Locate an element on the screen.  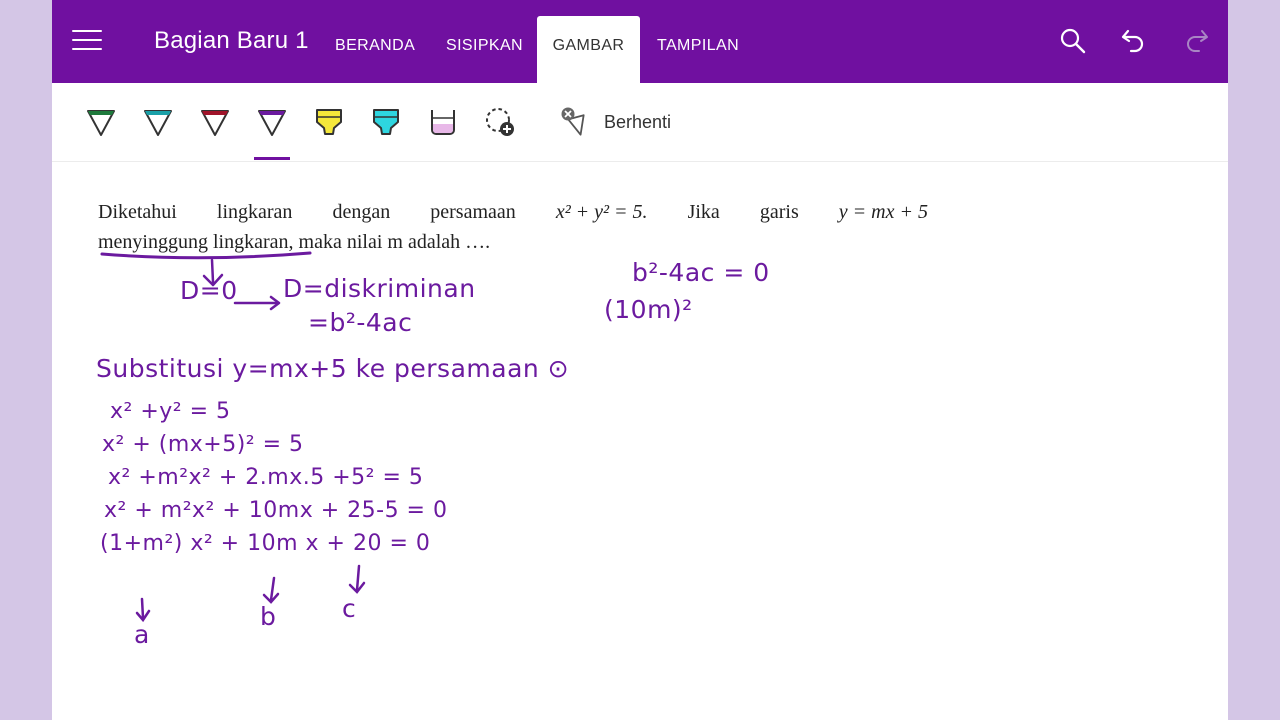
tab-sisipkan: SISIPKAN is located at coordinates (484, 46).